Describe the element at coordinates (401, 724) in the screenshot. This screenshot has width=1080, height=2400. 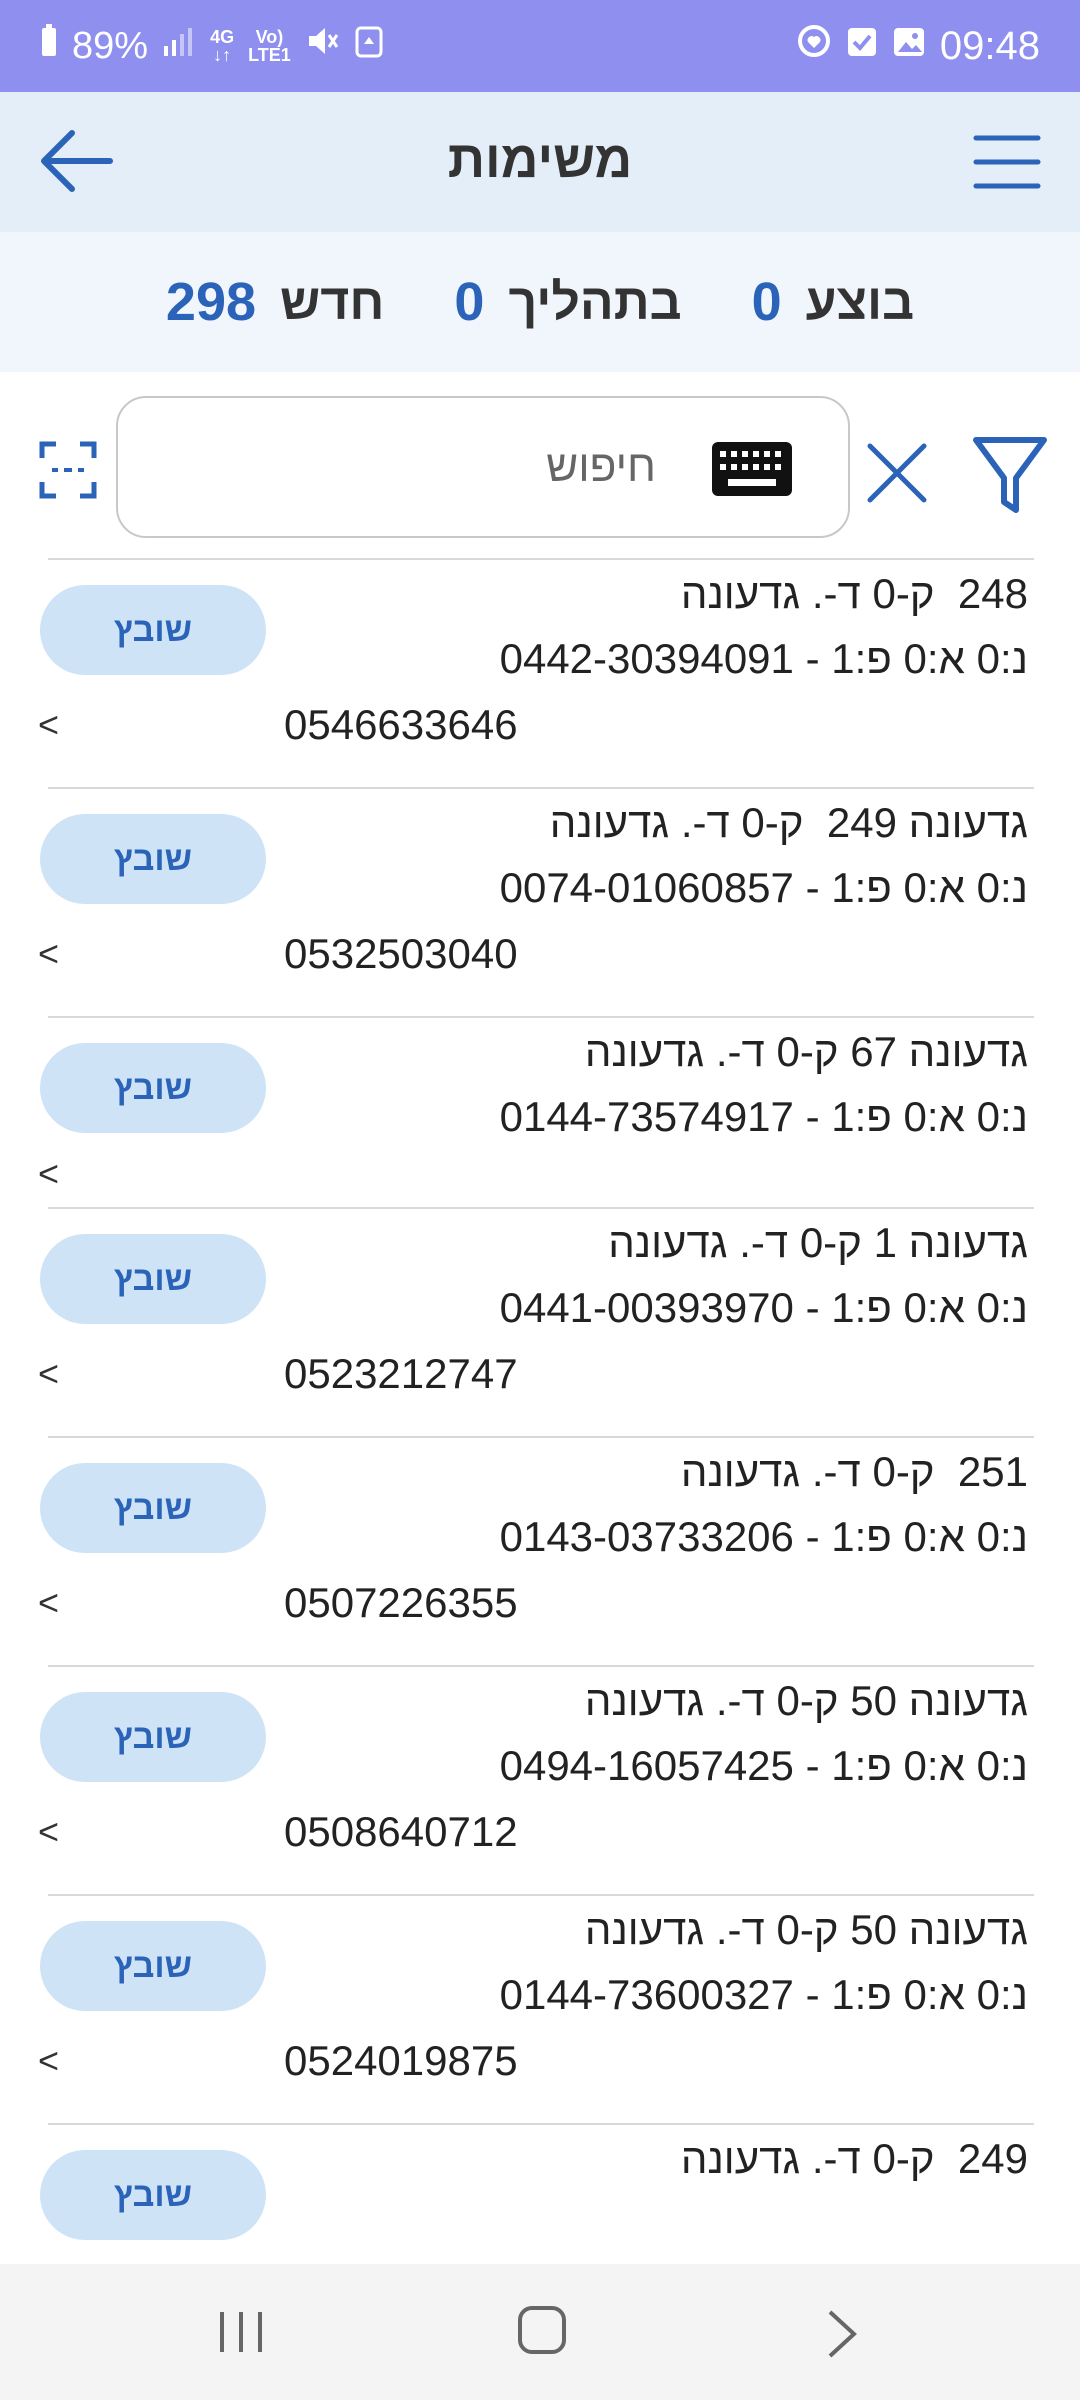
I see `task-phone: 0546633646` at that location.